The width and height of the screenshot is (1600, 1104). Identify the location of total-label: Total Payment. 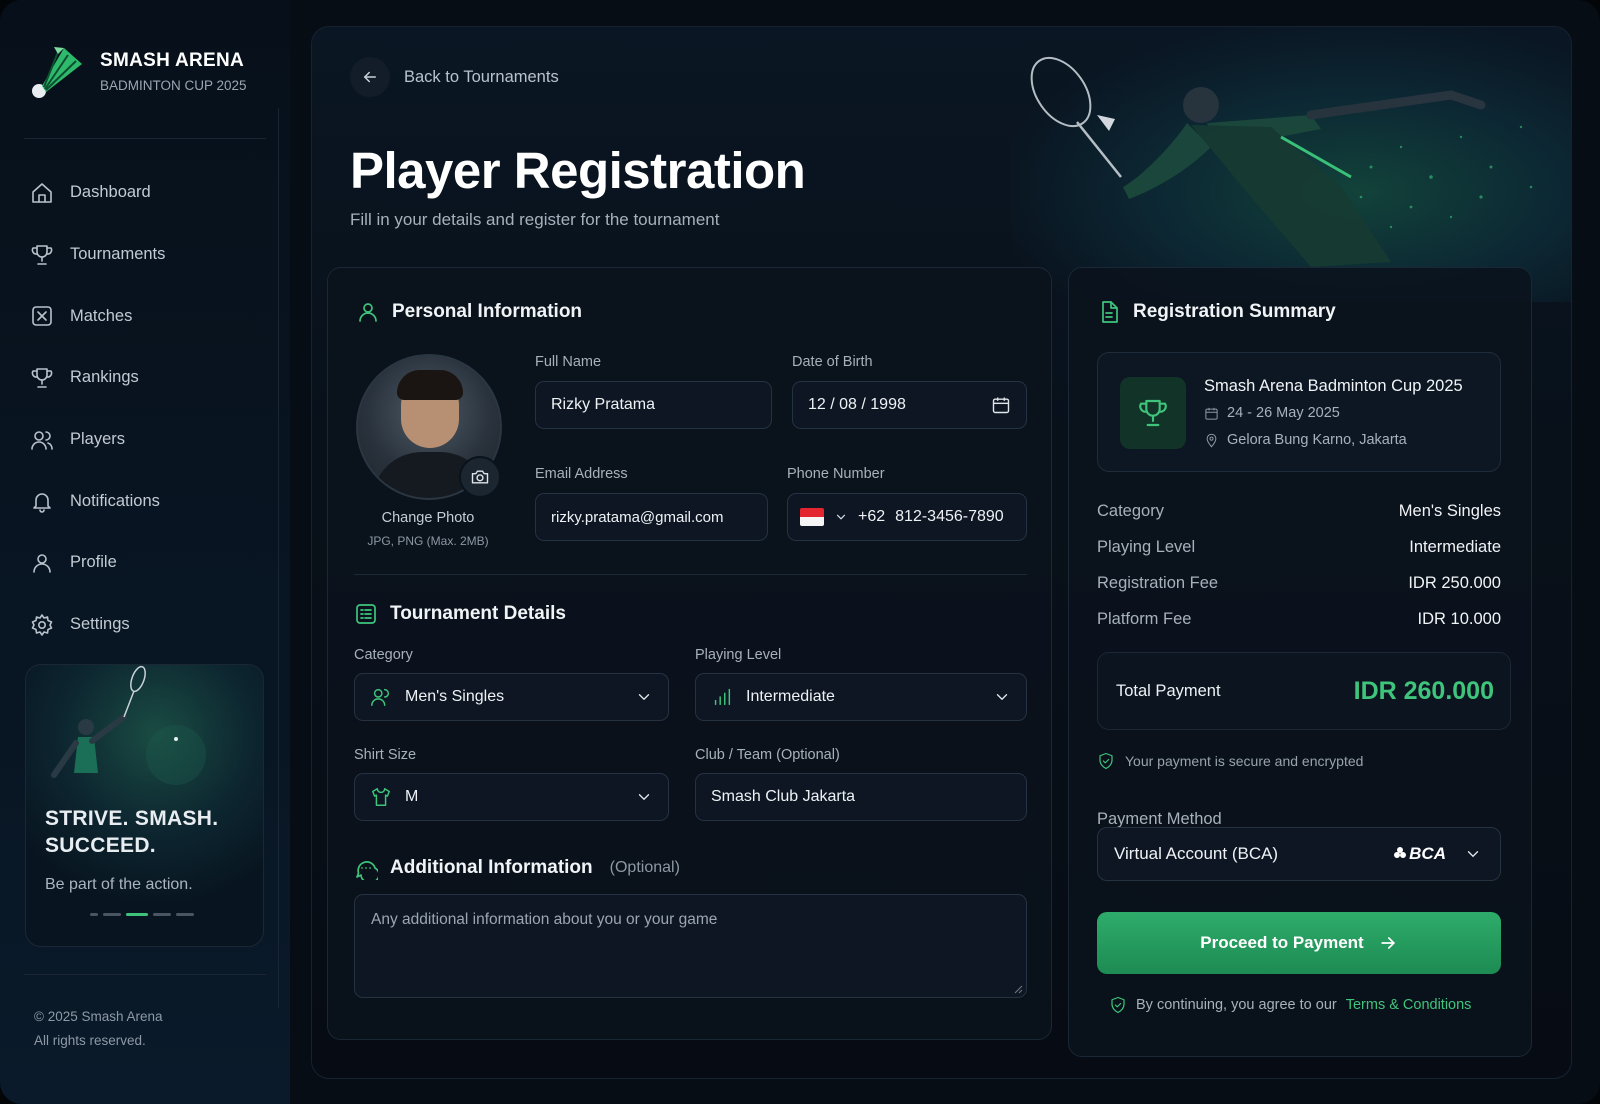
(1168, 690).